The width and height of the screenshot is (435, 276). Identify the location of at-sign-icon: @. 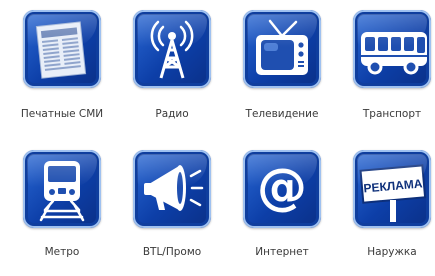
(282, 187).